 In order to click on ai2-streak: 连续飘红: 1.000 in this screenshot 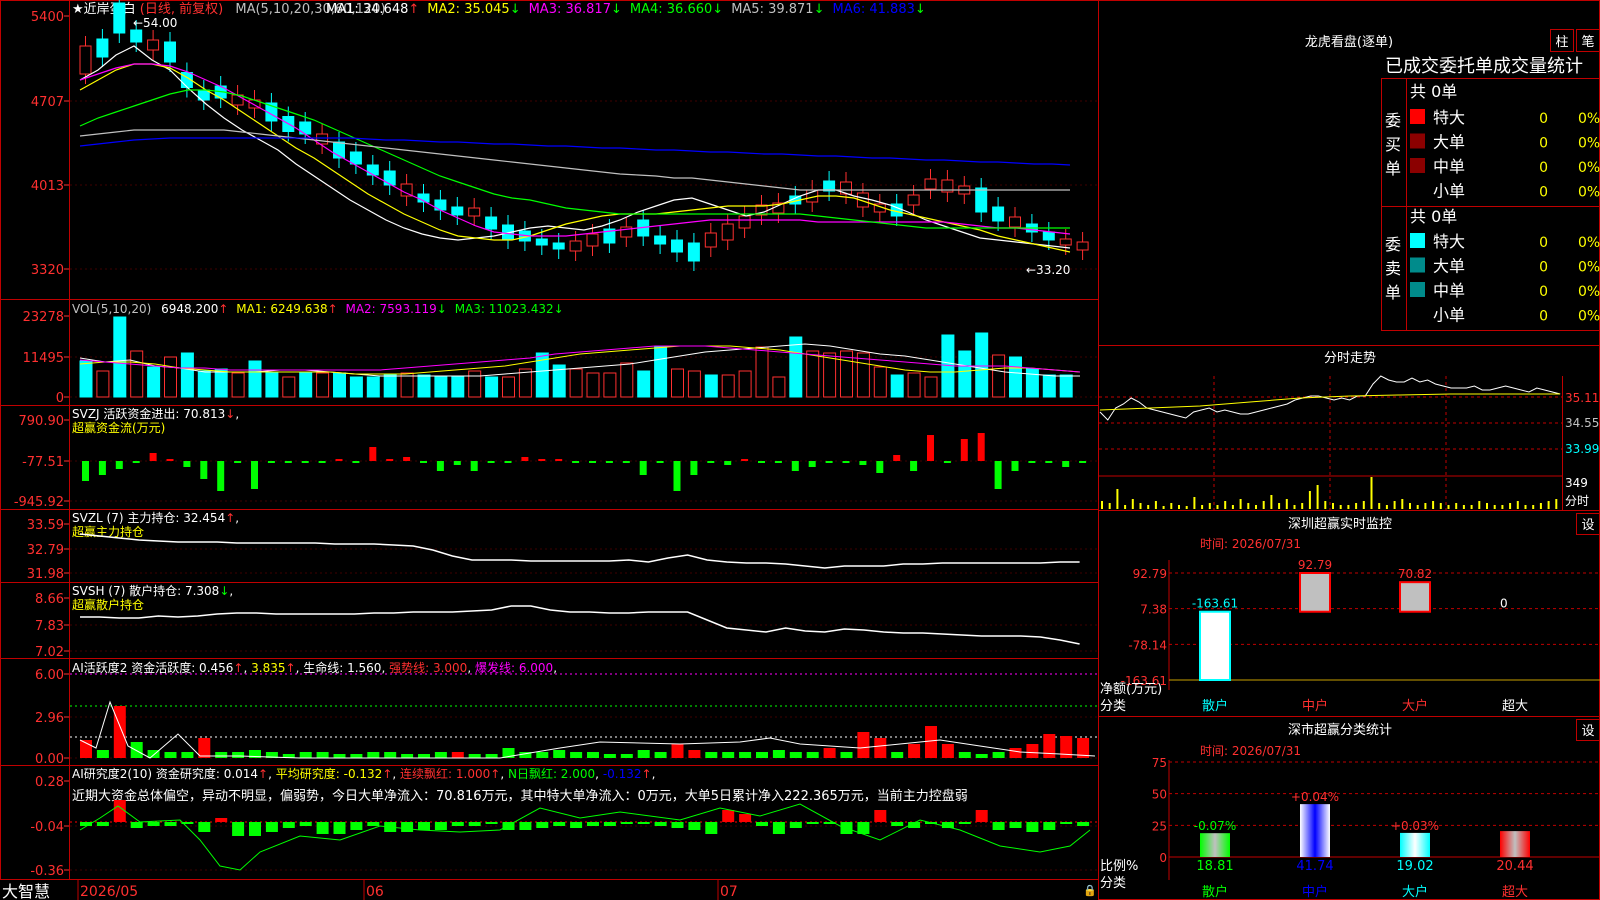, I will do `click(445, 773)`.